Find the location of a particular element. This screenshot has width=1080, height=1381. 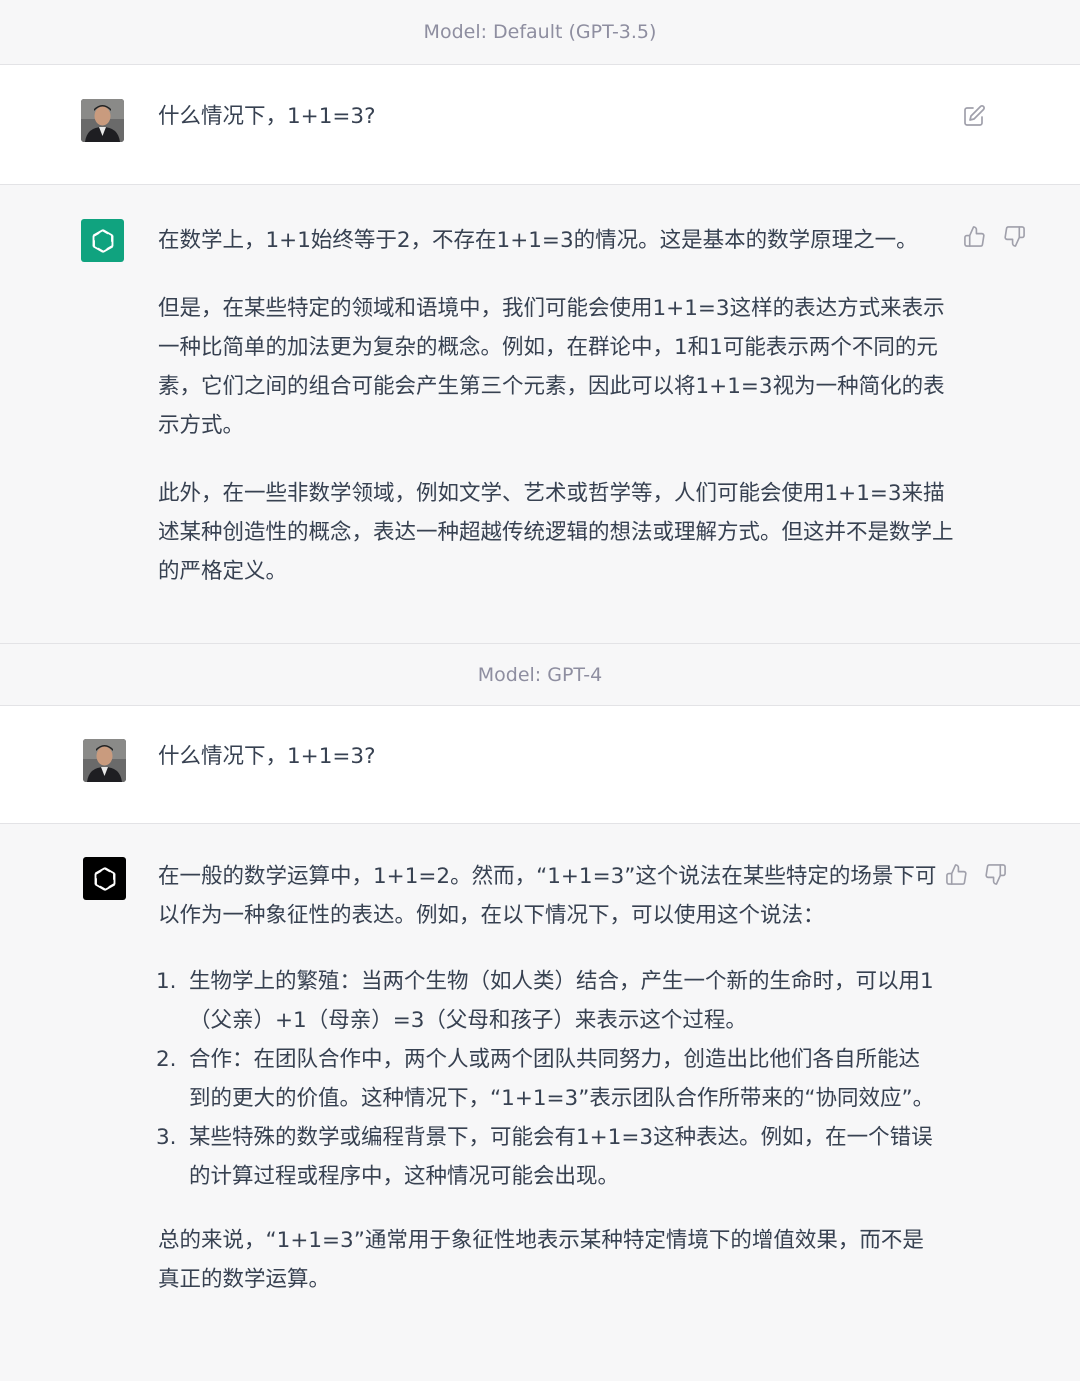

model-label-text: Model: Default (GPT-3.5) is located at coordinates (540, 32).